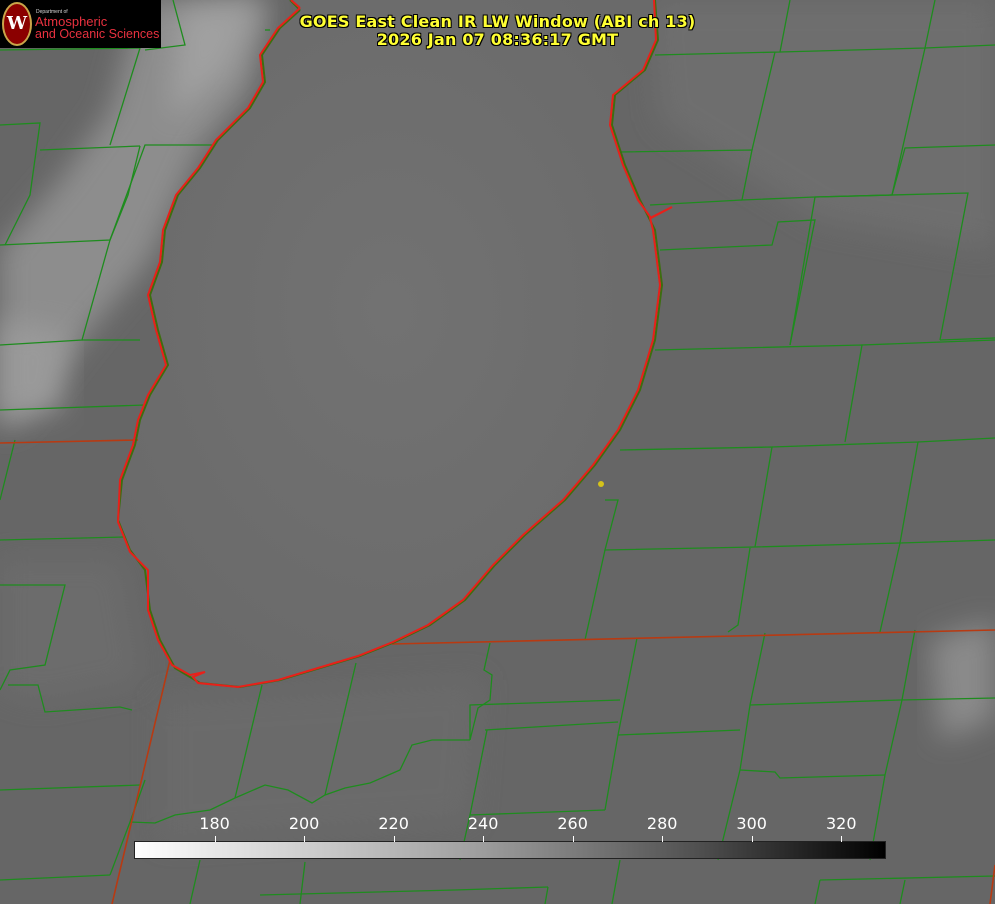 This screenshot has height=904, width=995. What do you see at coordinates (662, 823) in the screenshot?
I see `colorbar-tick-label: 280` at bounding box center [662, 823].